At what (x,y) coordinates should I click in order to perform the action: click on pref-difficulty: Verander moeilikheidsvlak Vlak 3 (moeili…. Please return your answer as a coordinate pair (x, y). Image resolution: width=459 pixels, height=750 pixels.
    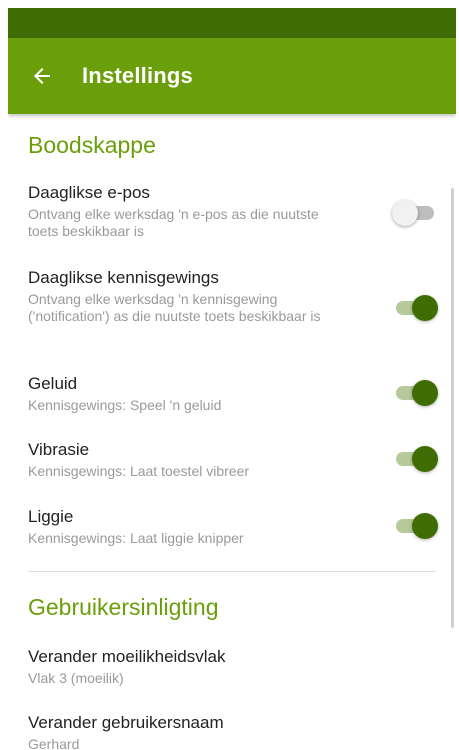
    Looking at the image, I should click on (242, 666).